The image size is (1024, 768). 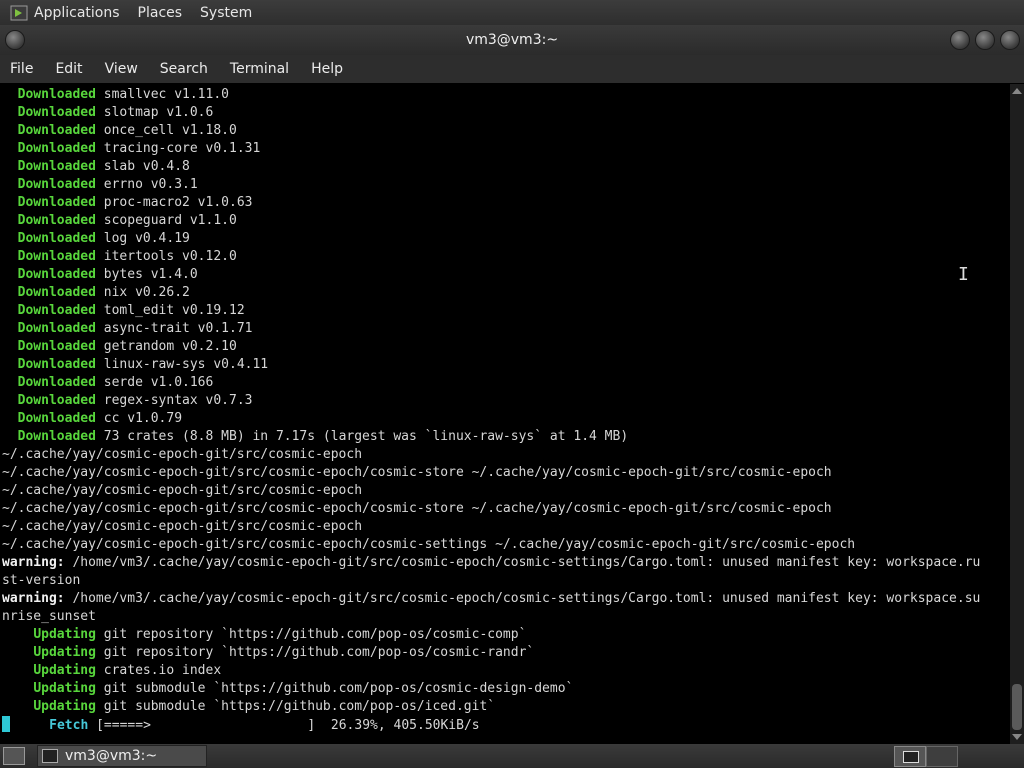 I want to click on minimize-icon, so click(x=960, y=40).